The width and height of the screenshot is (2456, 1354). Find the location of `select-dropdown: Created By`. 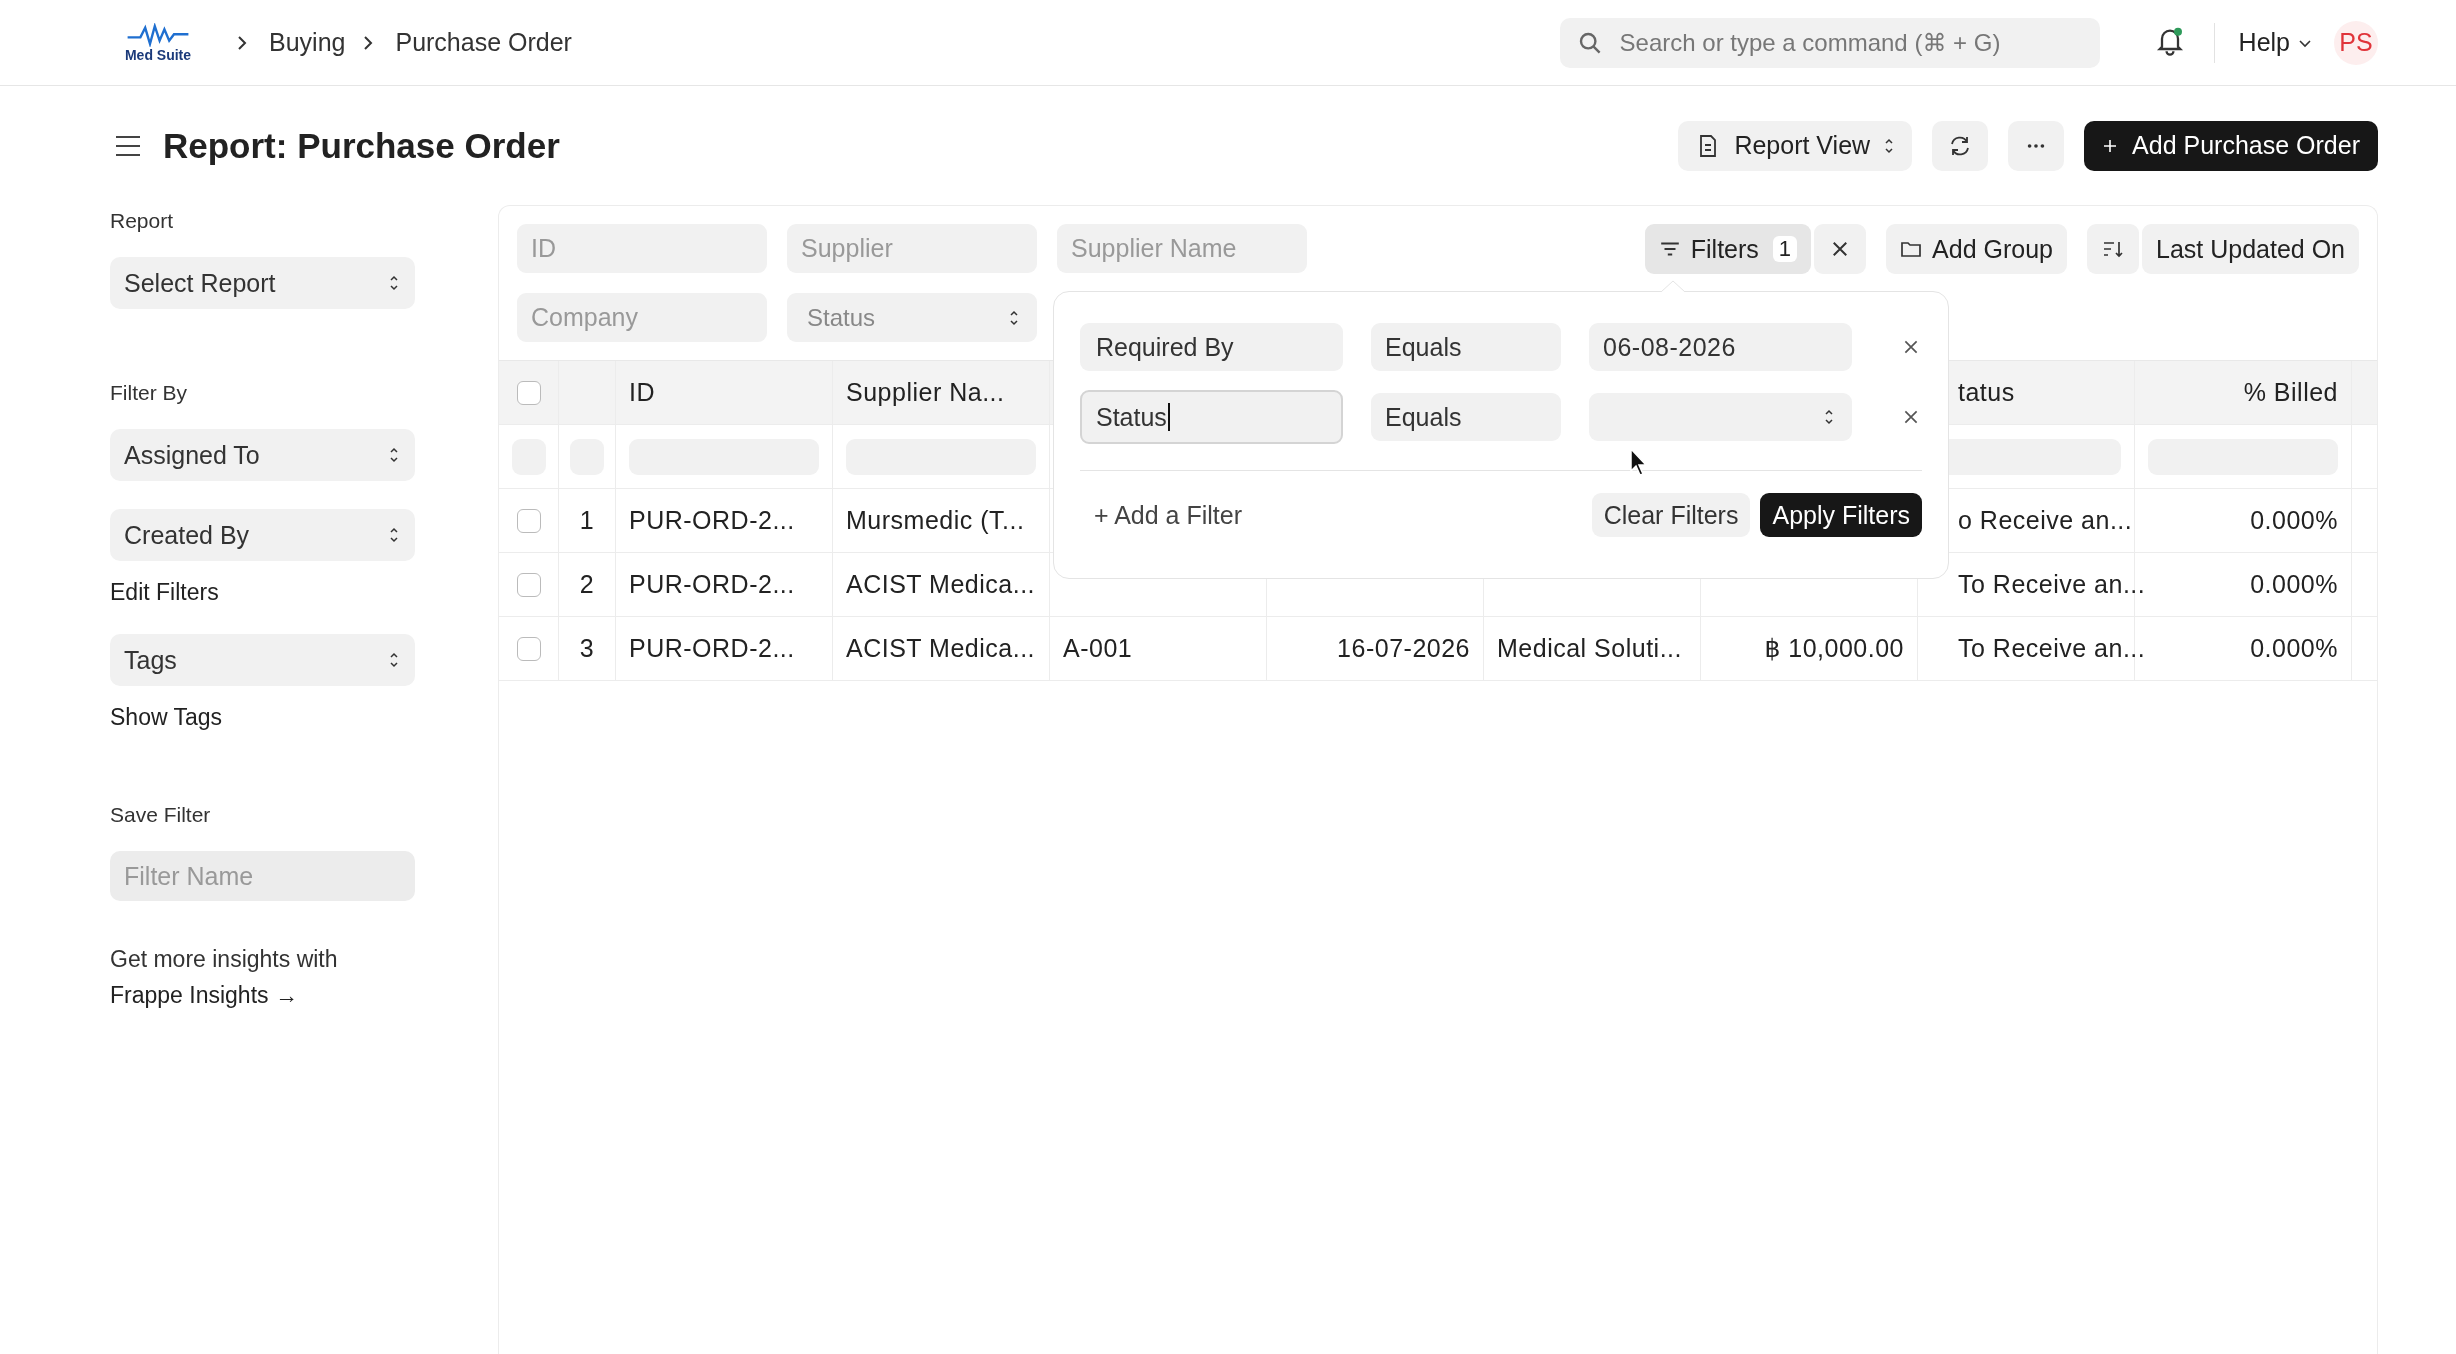

select-dropdown: Created By is located at coordinates (262, 535).